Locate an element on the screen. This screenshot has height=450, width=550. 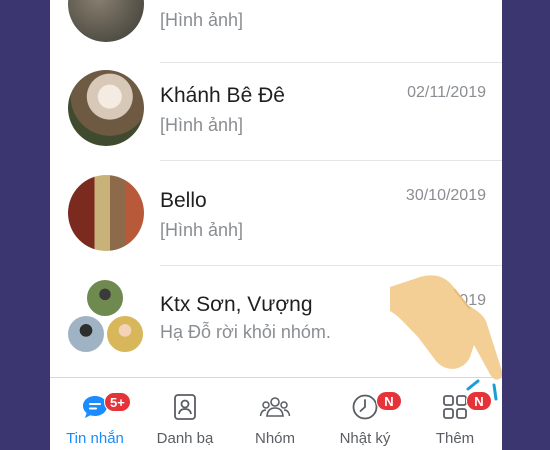
tab-messages: 5+ Tin nhắn is located at coordinates (95, 414).